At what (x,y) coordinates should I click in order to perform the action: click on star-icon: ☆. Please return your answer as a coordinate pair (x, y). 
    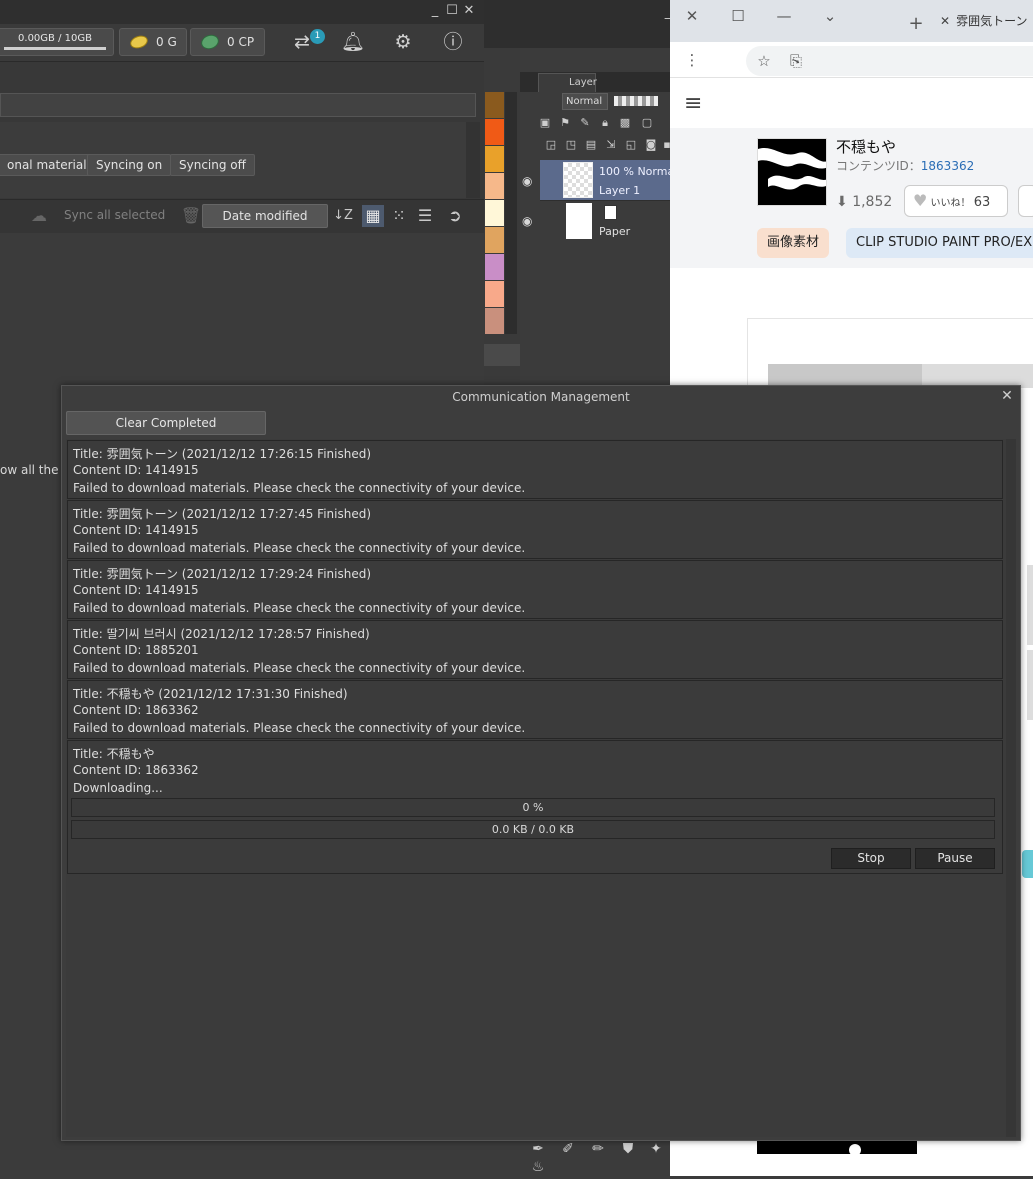
    Looking at the image, I should click on (764, 61).